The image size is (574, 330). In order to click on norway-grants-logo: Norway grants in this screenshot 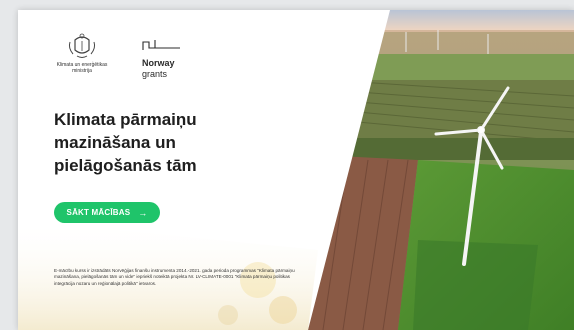, I will do `click(172, 59)`.